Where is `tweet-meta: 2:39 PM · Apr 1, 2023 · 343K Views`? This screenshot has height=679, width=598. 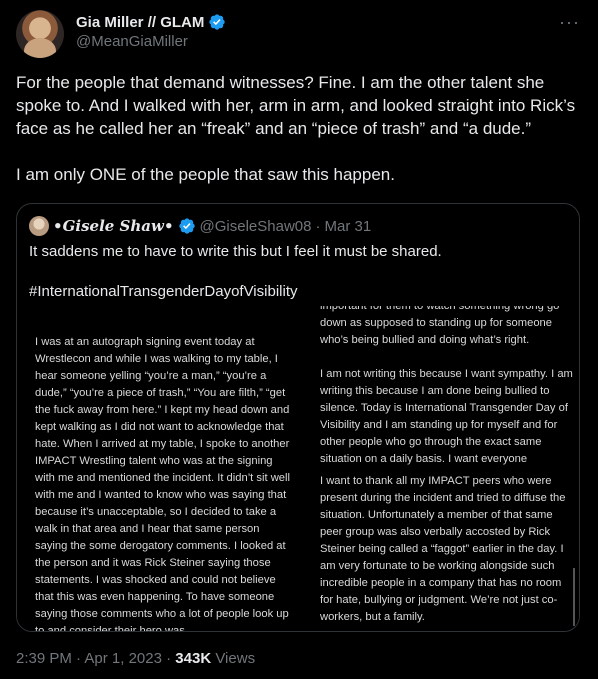
tweet-meta: 2:39 PM · Apr 1, 2023 · 343K Views is located at coordinates (135, 658).